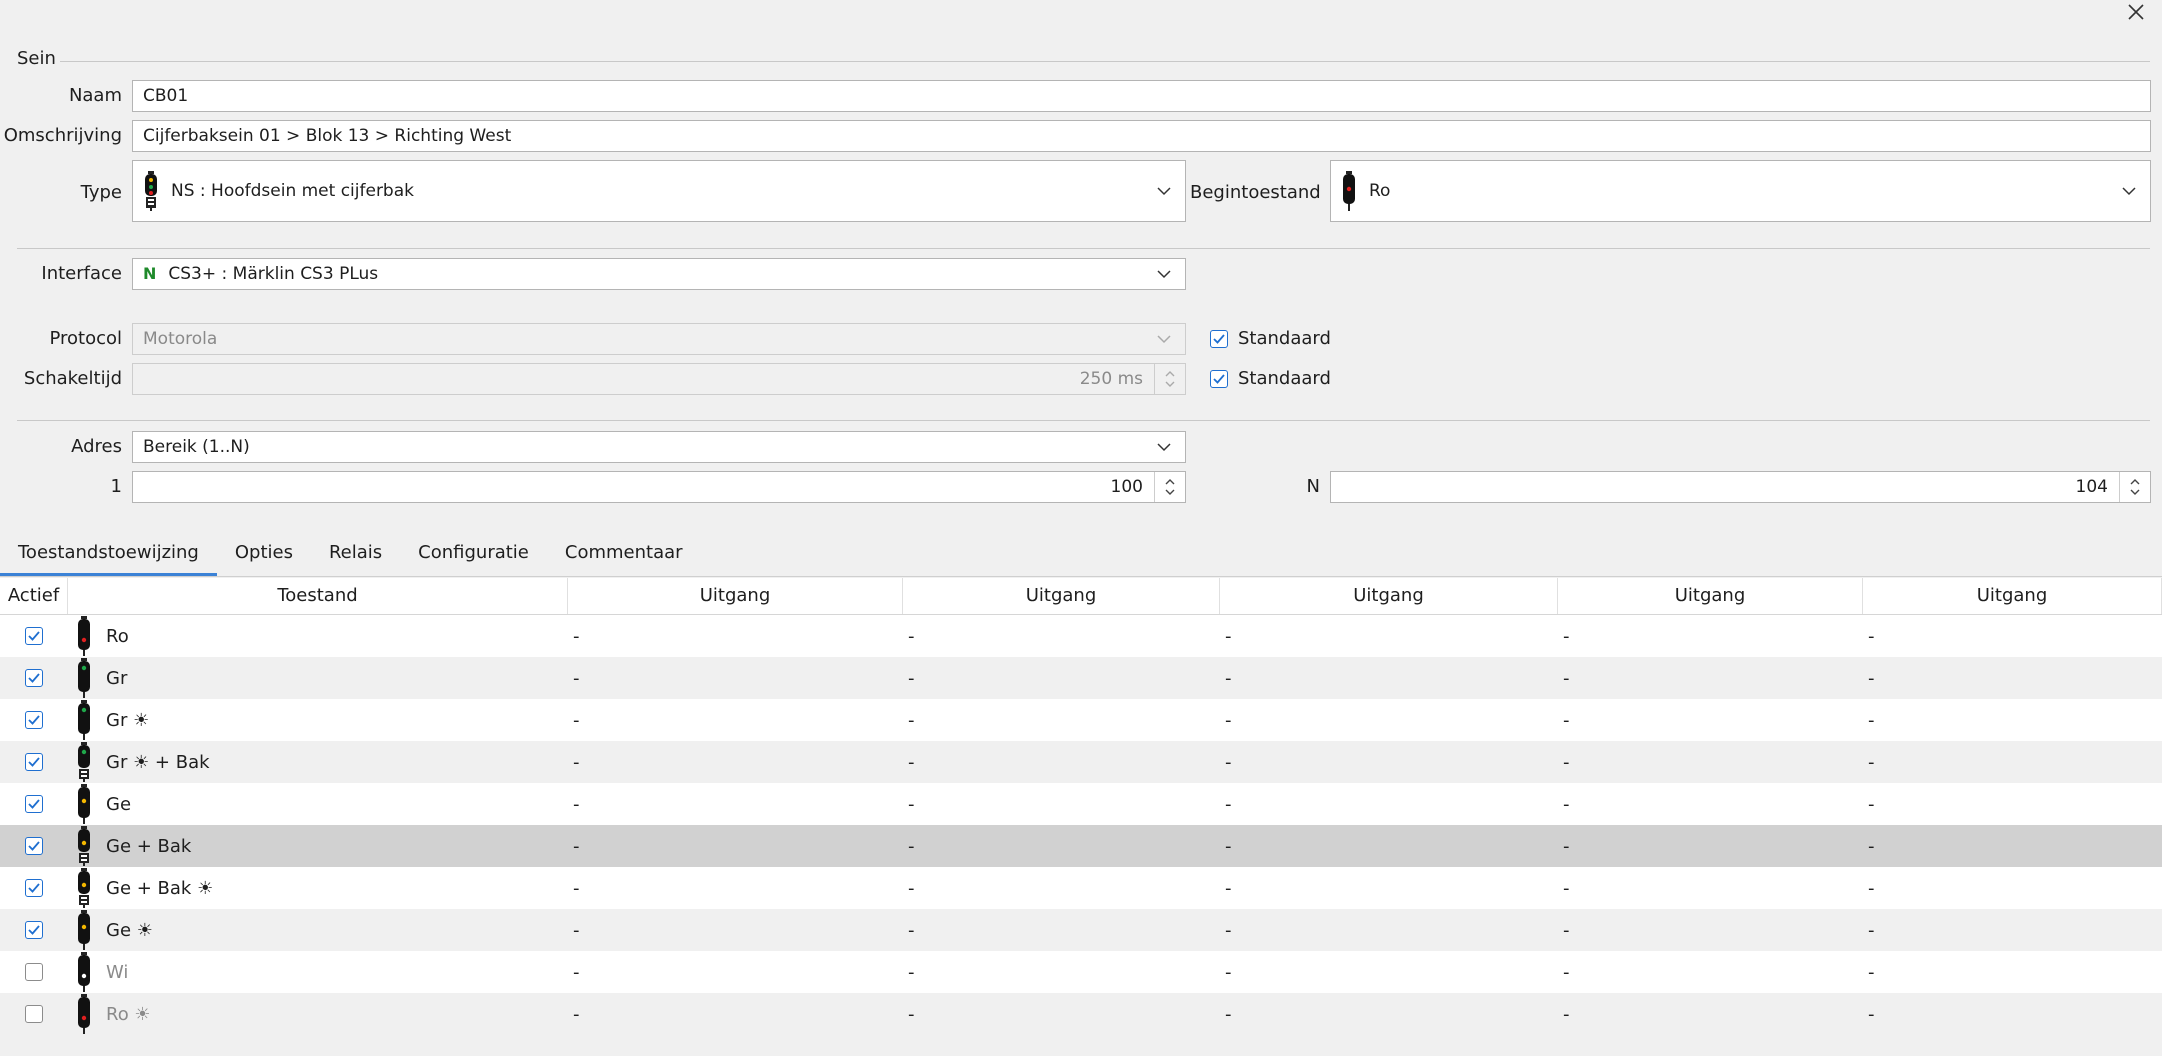 This screenshot has width=2162, height=1056. I want to click on table-row: Ro ☀ - - - - -, so click(1081, 1014).